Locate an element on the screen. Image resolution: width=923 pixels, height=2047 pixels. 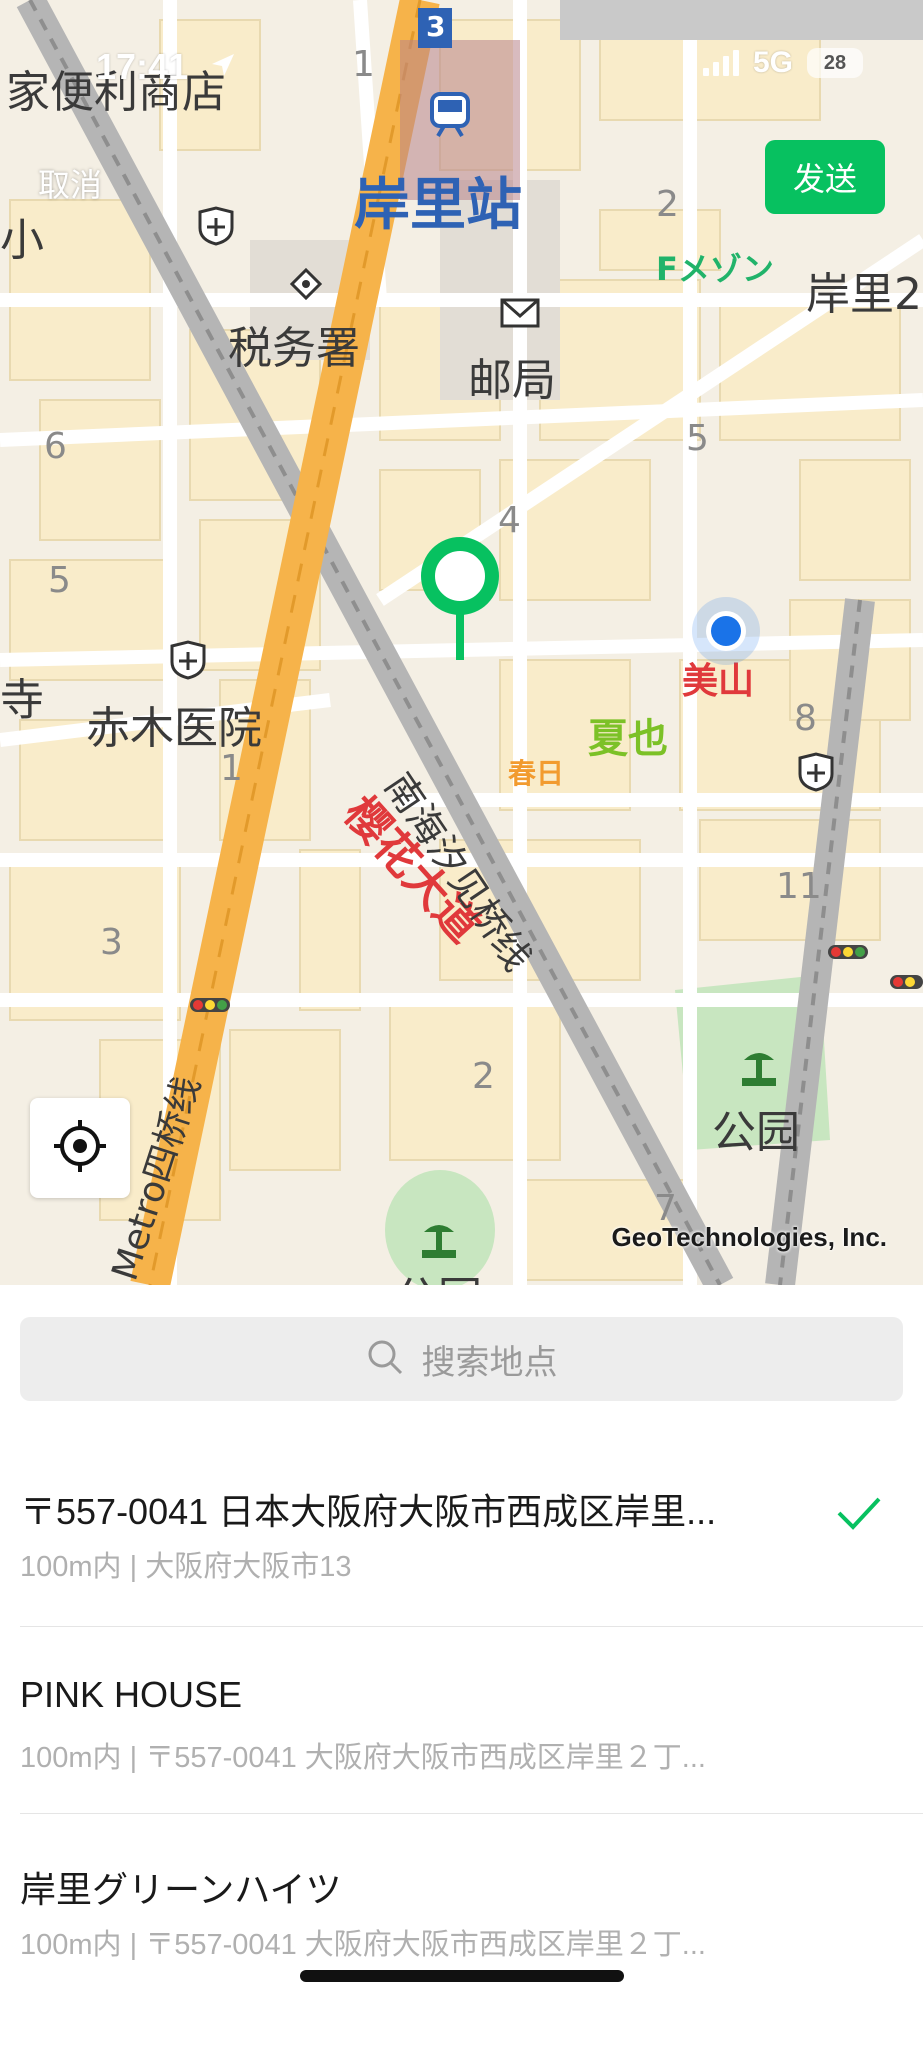
map-attribution: GeoTechnologies, Inc. is located at coordinates (749, 1237).